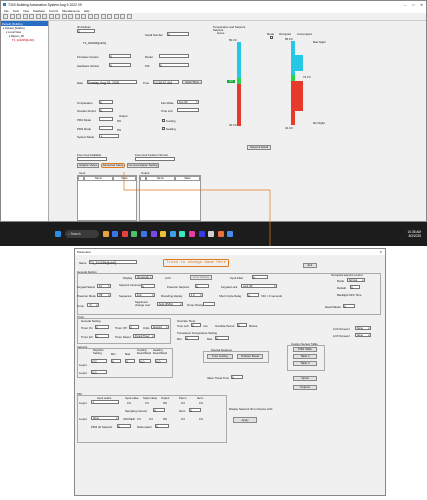 This screenshot has width=427, height=500. I want to click on outdoor-reset-button: Outdoor Reset, so click(250, 356).